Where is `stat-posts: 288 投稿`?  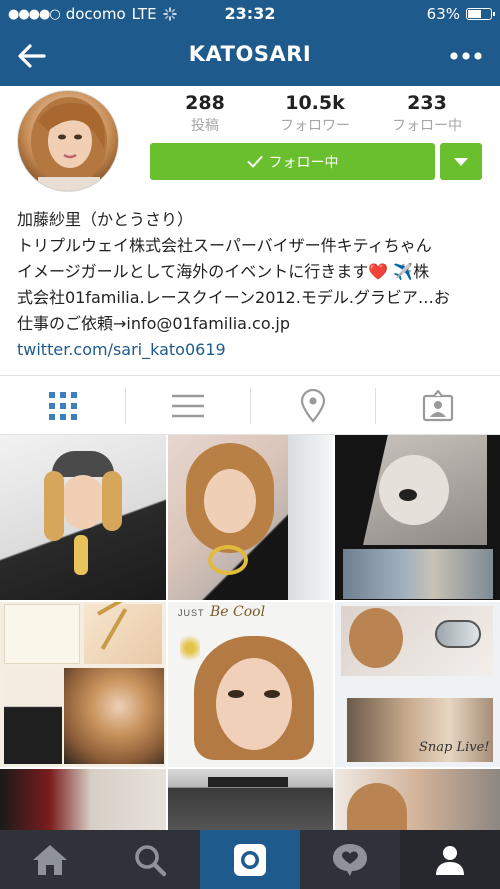 stat-posts: 288 投稿 is located at coordinates (205, 113).